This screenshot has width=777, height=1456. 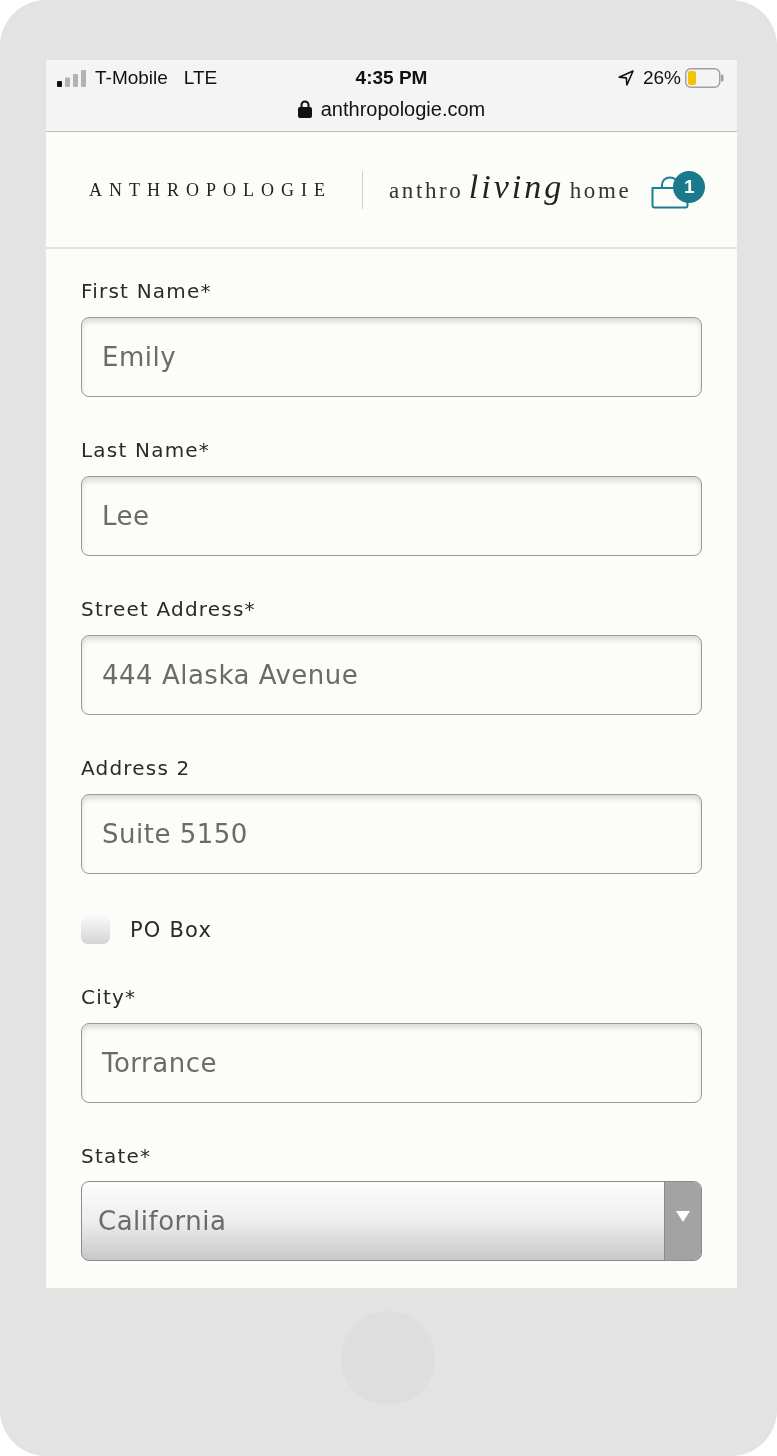 What do you see at coordinates (510, 189) in the screenshot?
I see `sub-brand-logo: anthro living home` at bounding box center [510, 189].